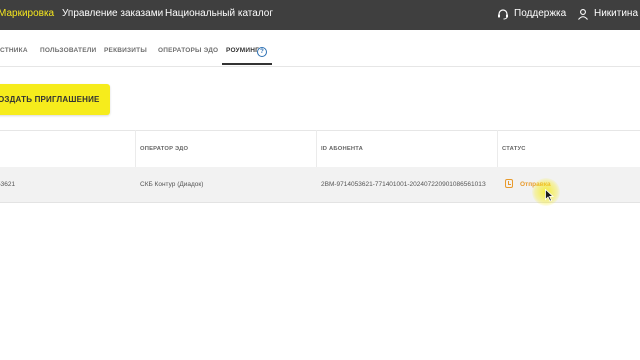 The height and width of the screenshot is (360, 640). What do you see at coordinates (617, 13) in the screenshot?
I see `user-name: Никитина Ю` at bounding box center [617, 13].